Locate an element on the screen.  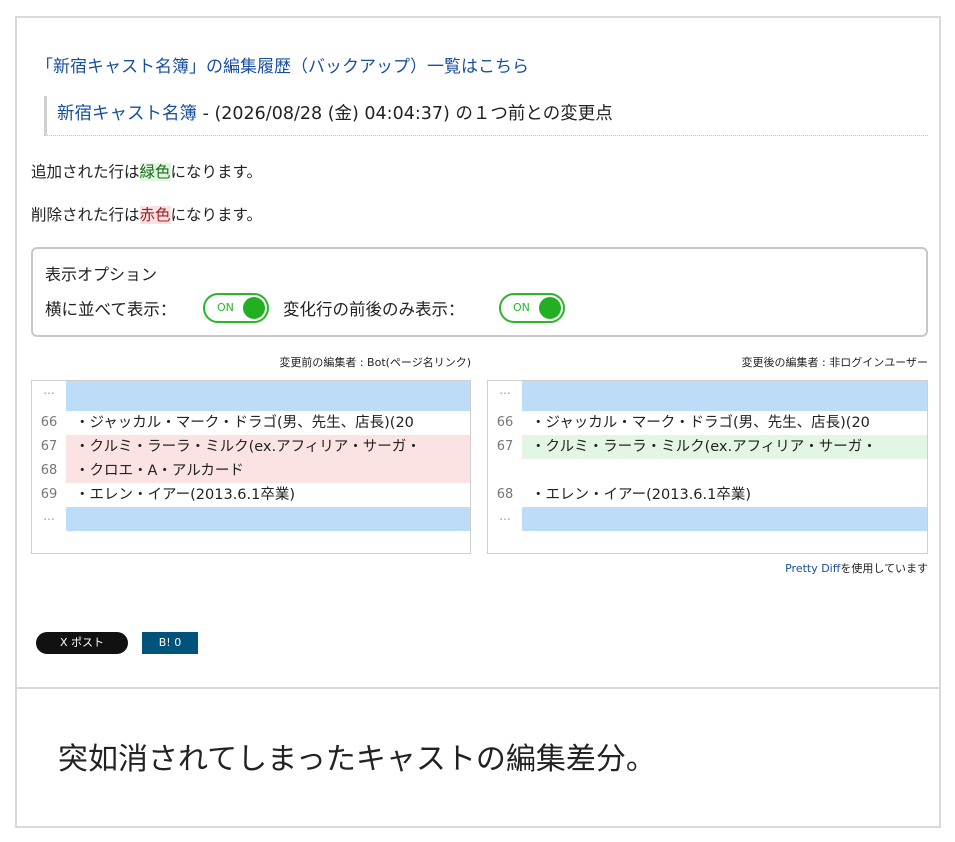
pretty-diff-link: Pretty Diff is located at coordinates (812, 568).